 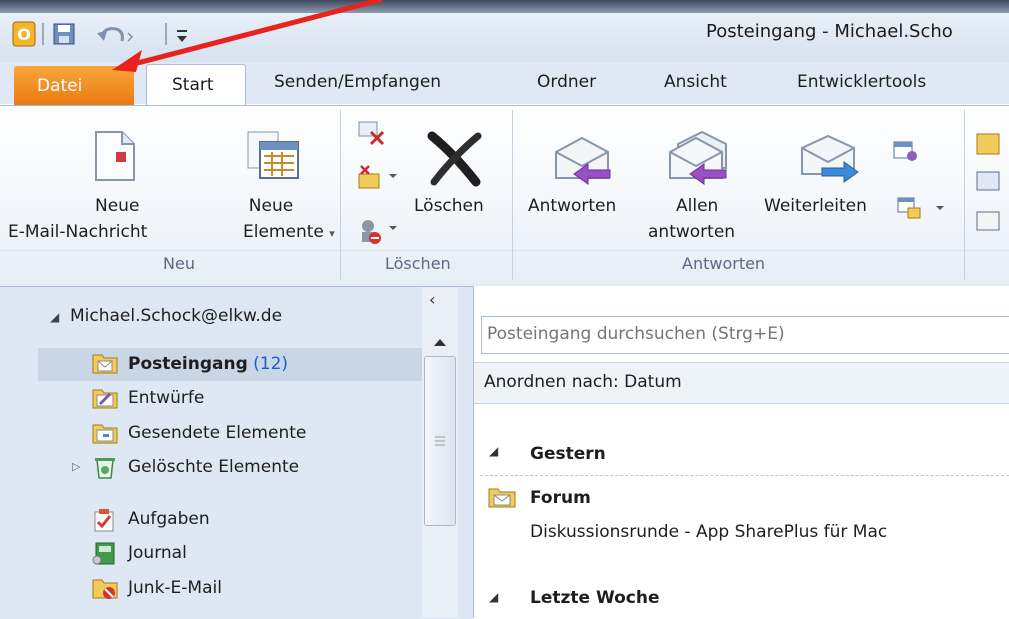 What do you see at coordinates (503, 499) in the screenshot?
I see `forum-folder-icon` at bounding box center [503, 499].